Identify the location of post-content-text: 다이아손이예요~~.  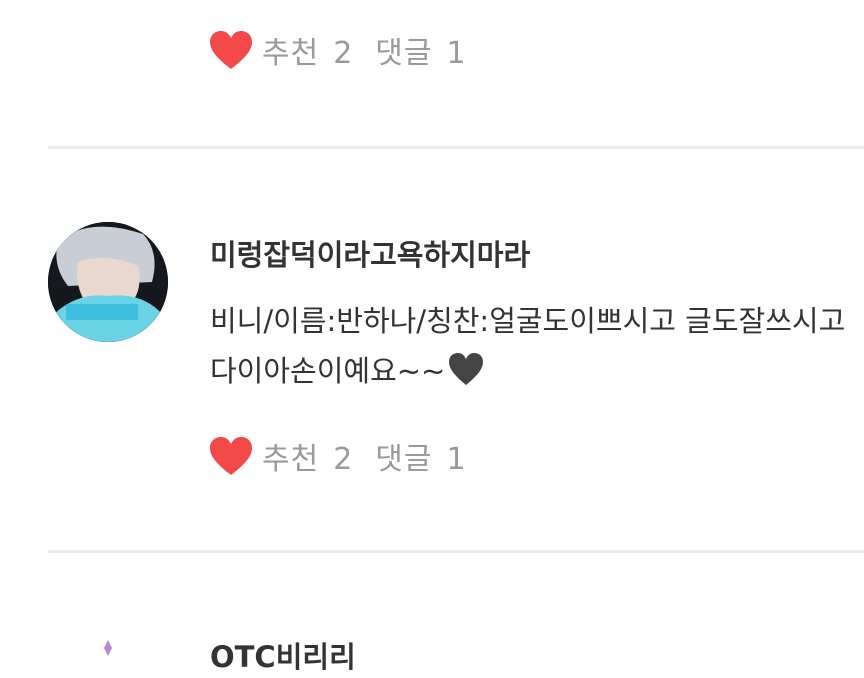
(328, 371).